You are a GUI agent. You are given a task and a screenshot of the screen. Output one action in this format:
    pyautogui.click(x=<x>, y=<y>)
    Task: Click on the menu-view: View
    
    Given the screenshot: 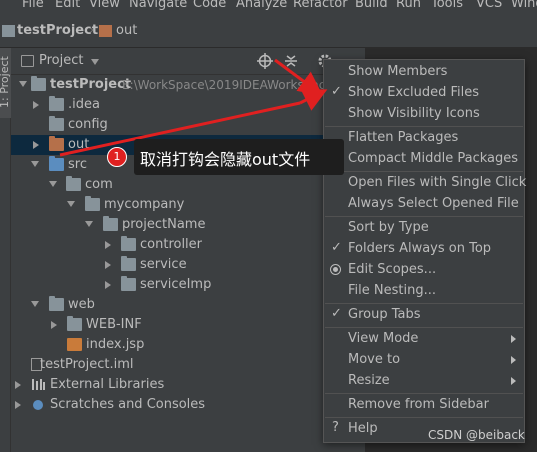 What is the action you would take?
    pyautogui.click(x=104, y=5)
    